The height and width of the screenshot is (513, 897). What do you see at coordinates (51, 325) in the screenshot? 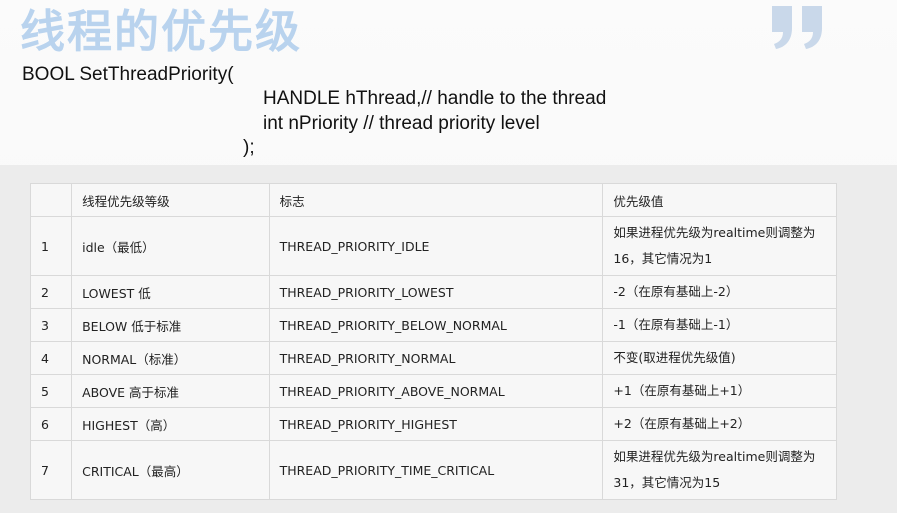
I see `row-num: 3` at bounding box center [51, 325].